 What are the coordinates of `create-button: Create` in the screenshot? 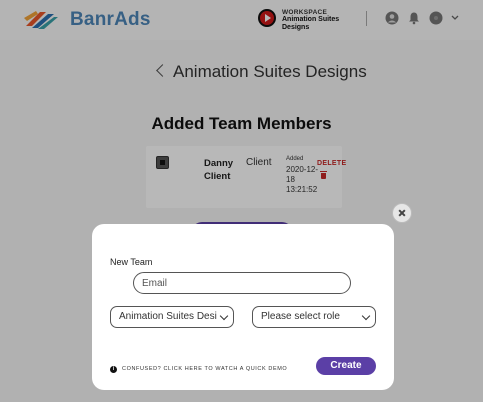 It's located at (346, 366).